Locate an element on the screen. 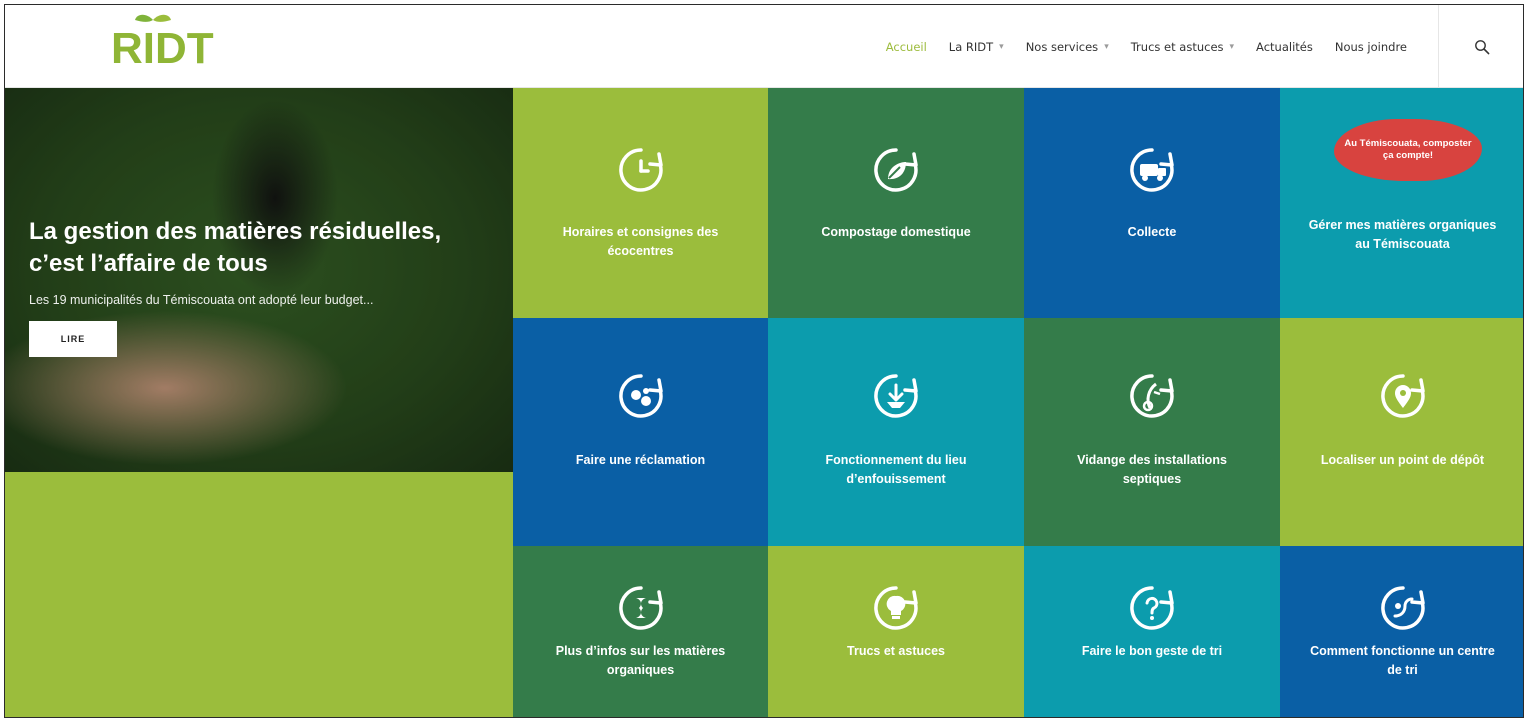  tile-label: Compostage domestique is located at coordinates (896, 232).